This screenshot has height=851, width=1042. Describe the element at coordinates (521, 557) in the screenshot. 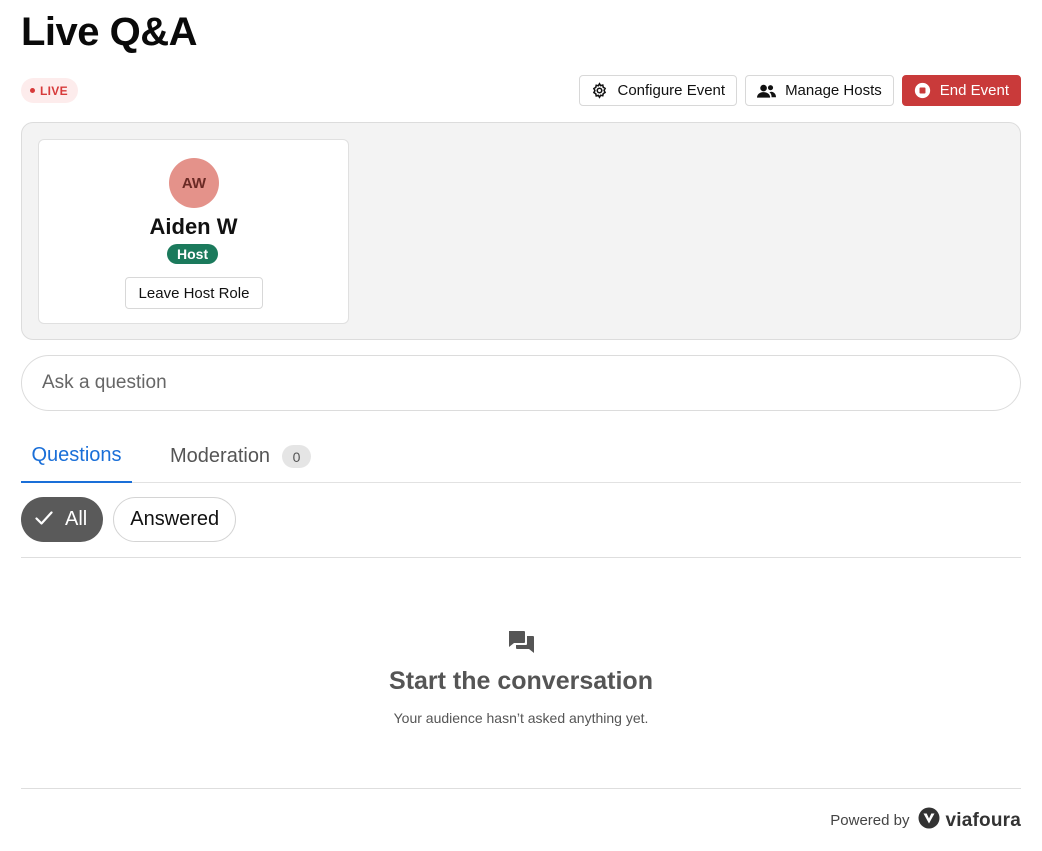

I see `divider` at that location.